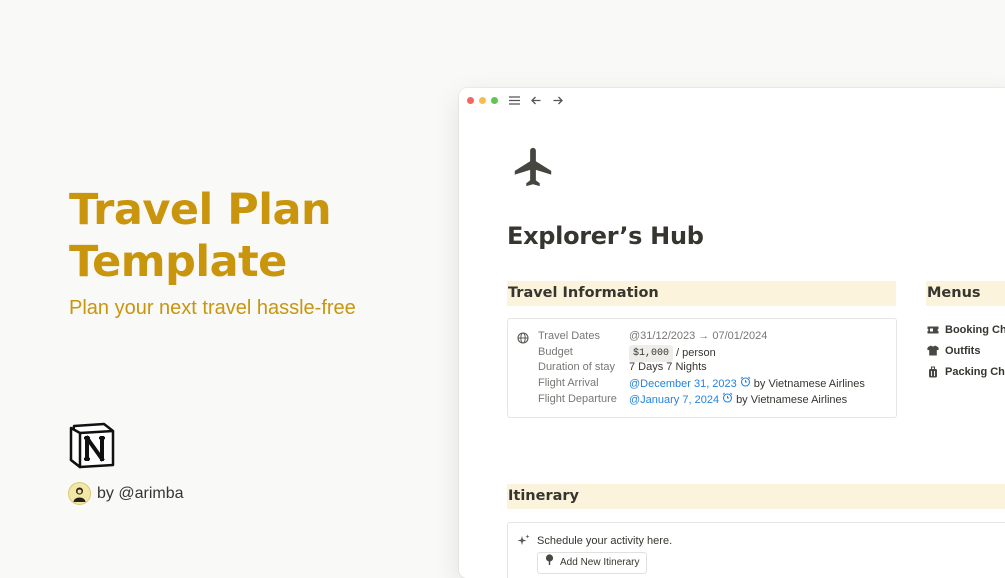  Describe the element at coordinates (569, 336) in the screenshot. I see `property-label: Travel Dates` at that location.